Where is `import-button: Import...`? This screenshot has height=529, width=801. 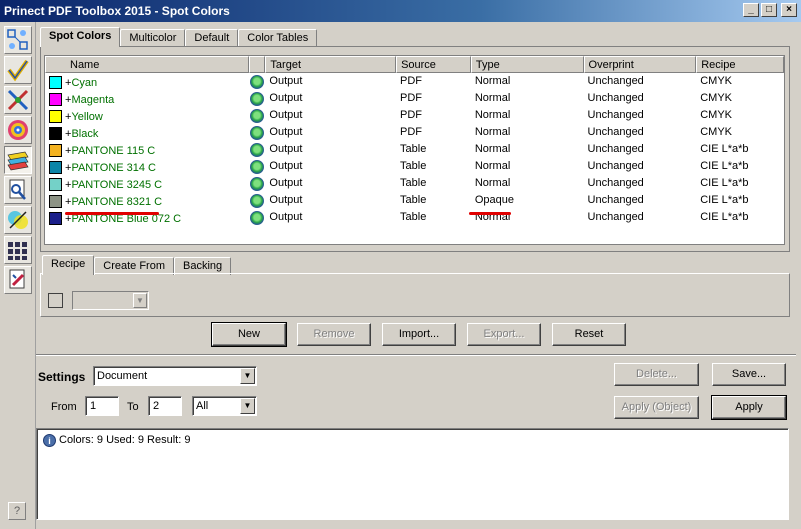
import-button: Import... is located at coordinates (419, 334).